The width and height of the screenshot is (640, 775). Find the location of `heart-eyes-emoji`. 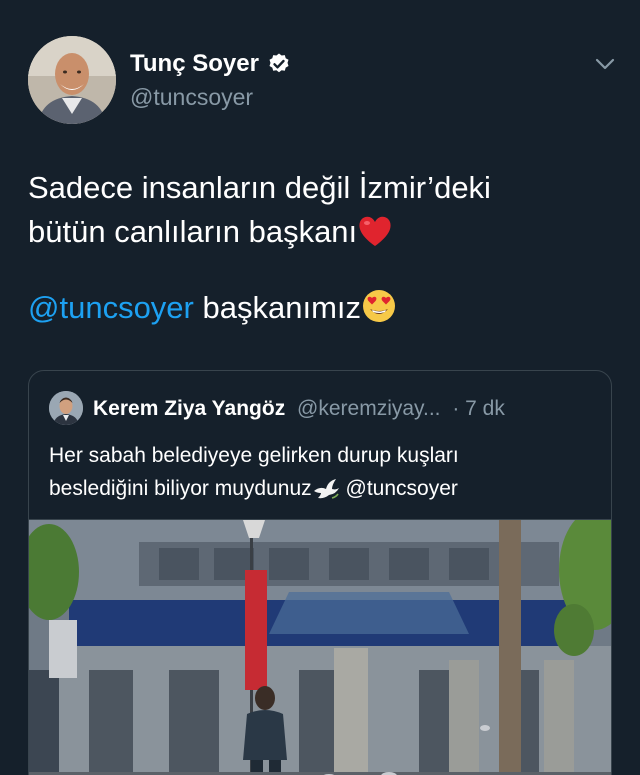

heart-eyes-emoji is located at coordinates (379, 306).